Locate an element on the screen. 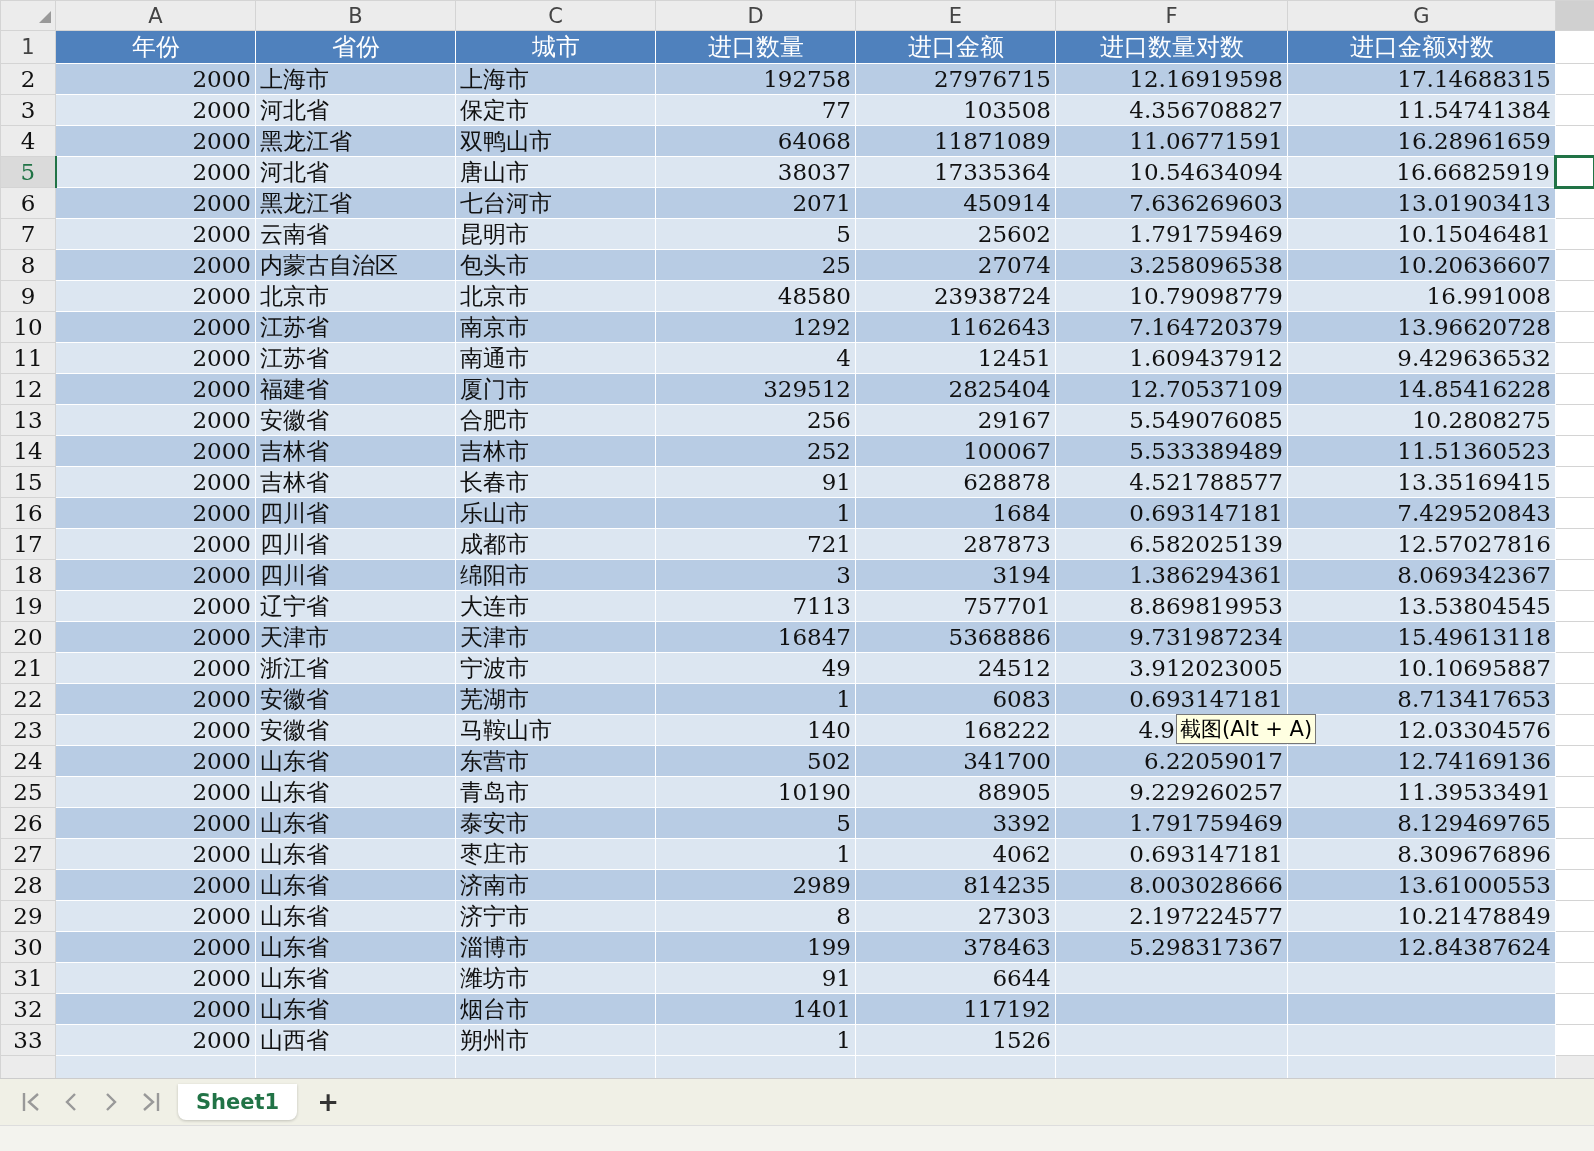 The width and height of the screenshot is (1594, 1151). row-number: 20 is located at coordinates (28, 637).